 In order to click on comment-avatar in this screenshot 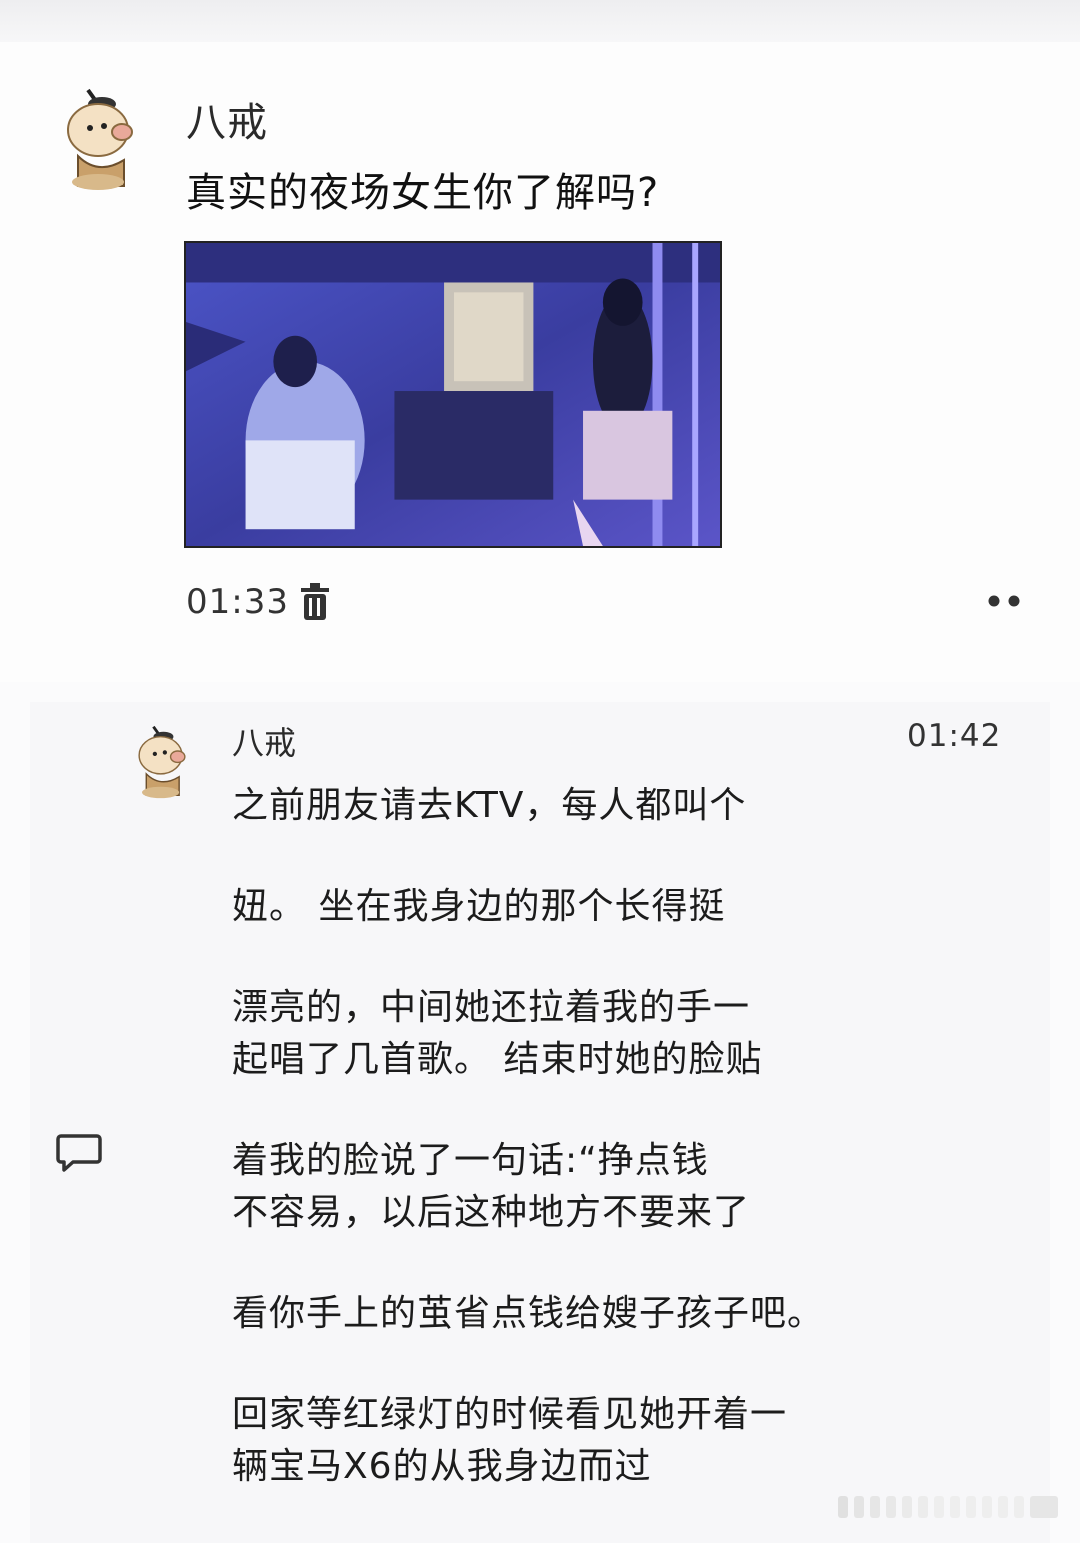, I will do `click(162, 761)`.